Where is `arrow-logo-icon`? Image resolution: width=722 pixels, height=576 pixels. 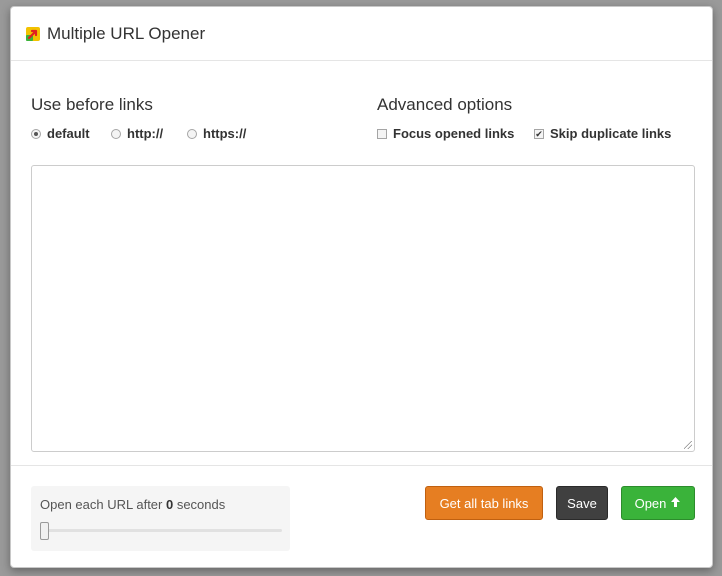
arrow-logo-icon is located at coordinates (33, 34).